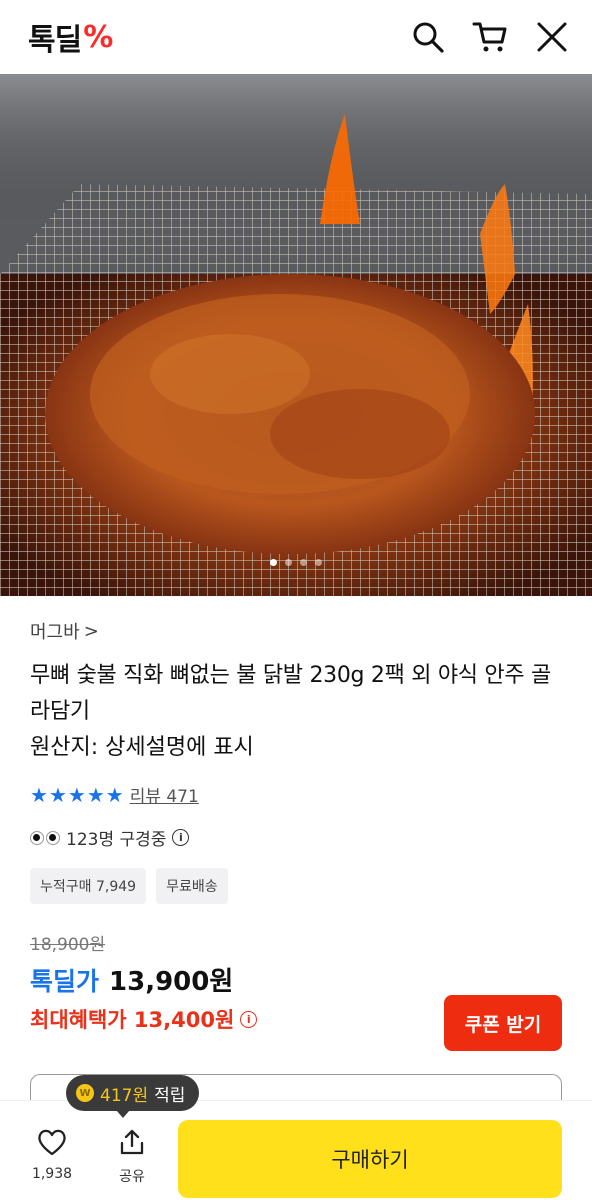 This screenshot has width=592, height=1200. I want to click on product-title: 무뼈 숯불 직화 뼈없는 불 닭발 230g 2팩 외 야식 안주 골라담기, so click(290, 693).